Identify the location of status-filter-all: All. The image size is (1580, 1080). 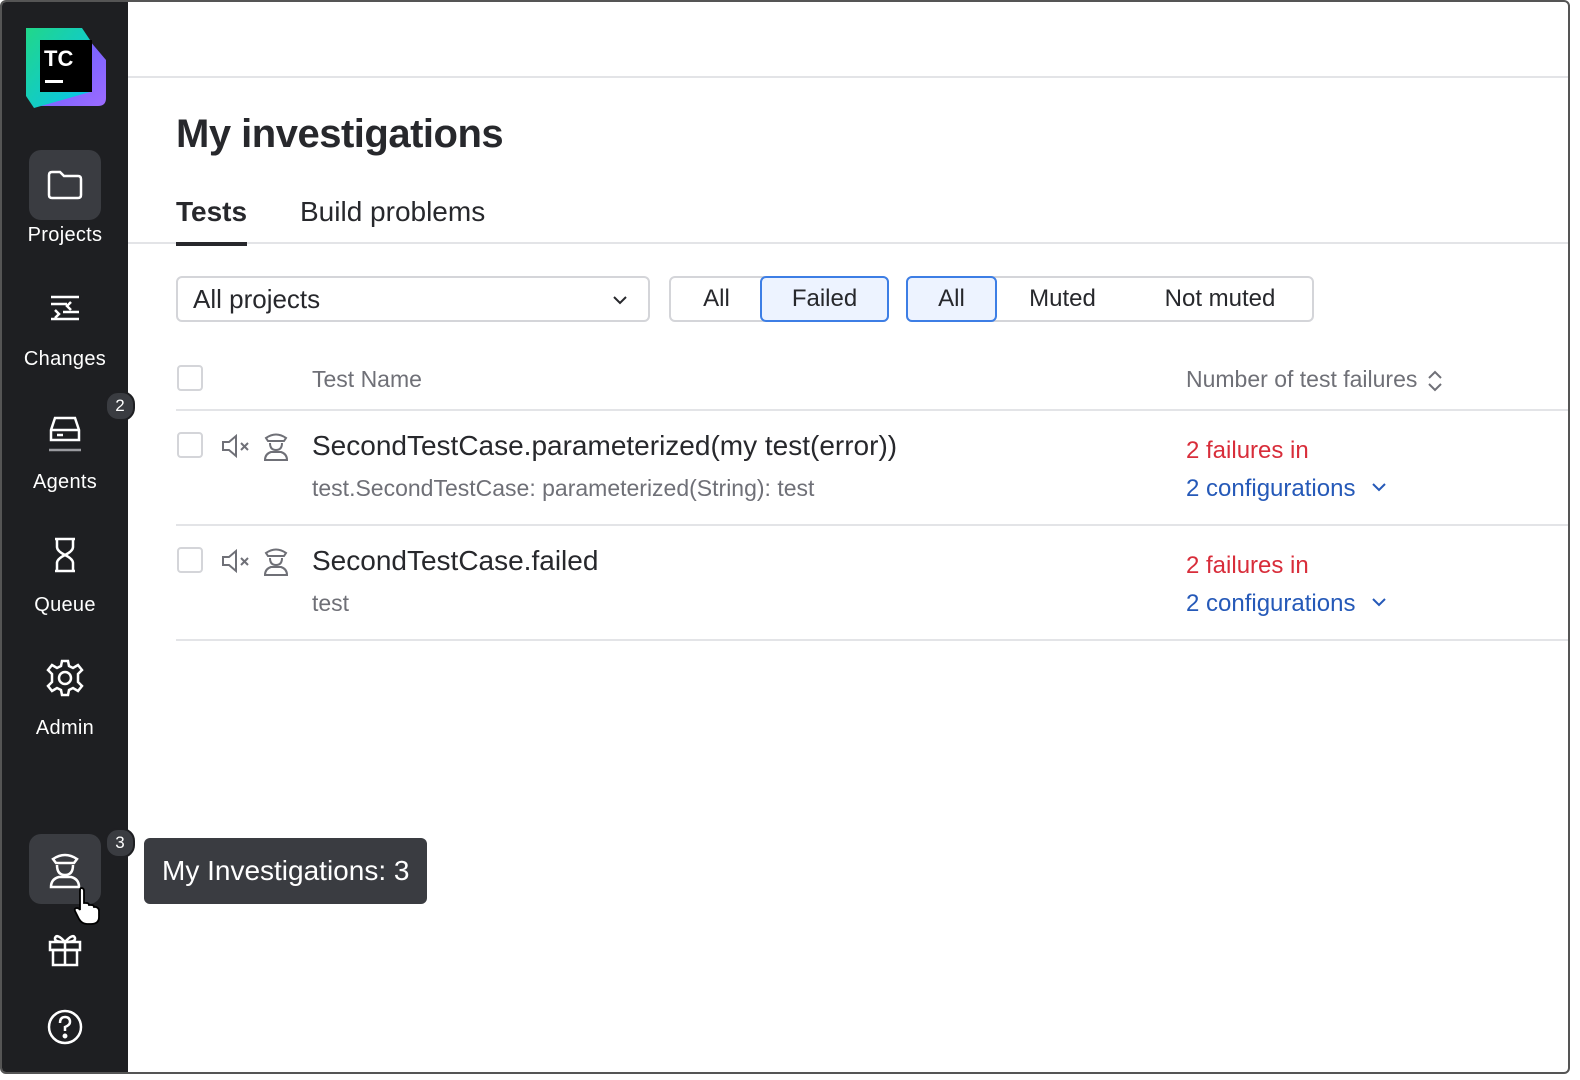
(716, 299).